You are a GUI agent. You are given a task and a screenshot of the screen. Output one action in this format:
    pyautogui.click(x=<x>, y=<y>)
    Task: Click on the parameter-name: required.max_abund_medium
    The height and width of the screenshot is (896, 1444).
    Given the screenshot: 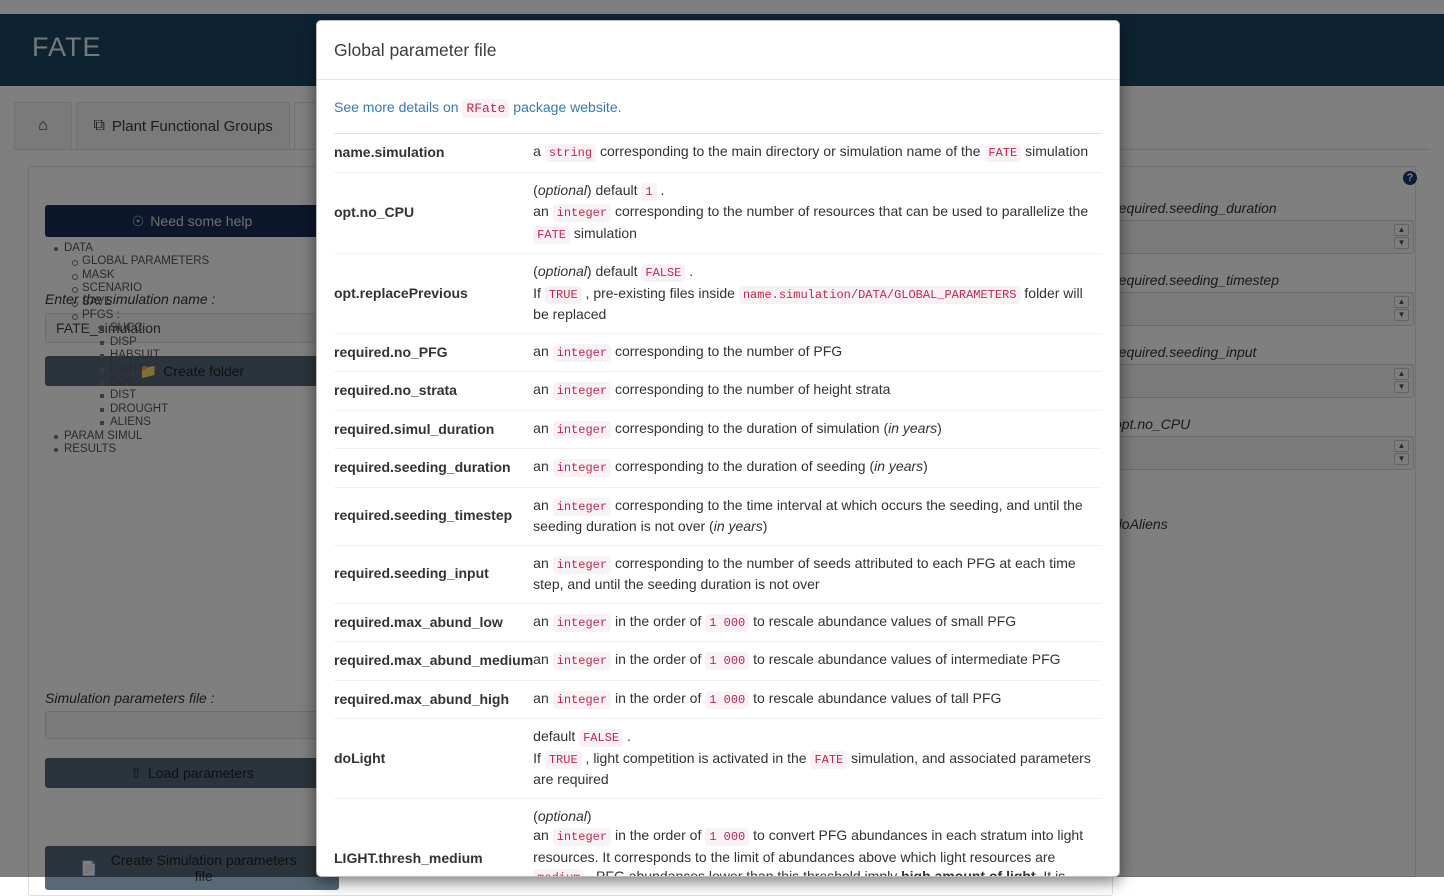 What is the action you would take?
    pyautogui.click(x=433, y=661)
    